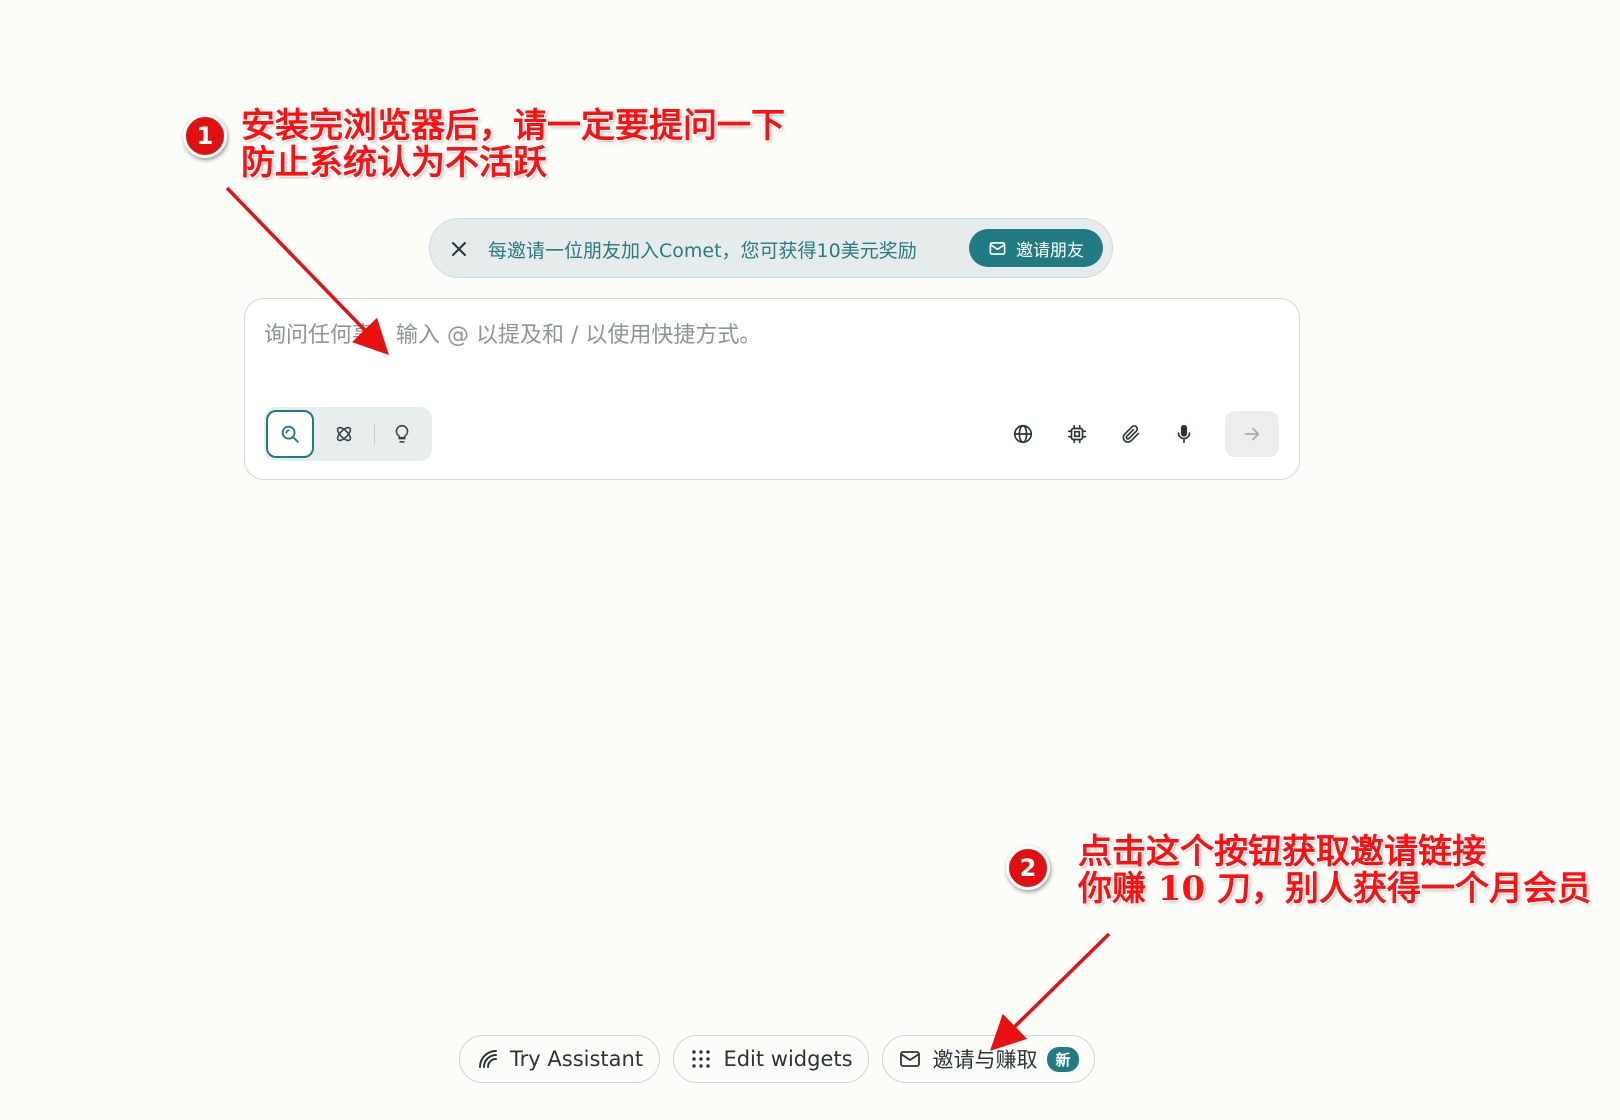  I want to click on edit-widgets-button: Edit widgets, so click(771, 1059).